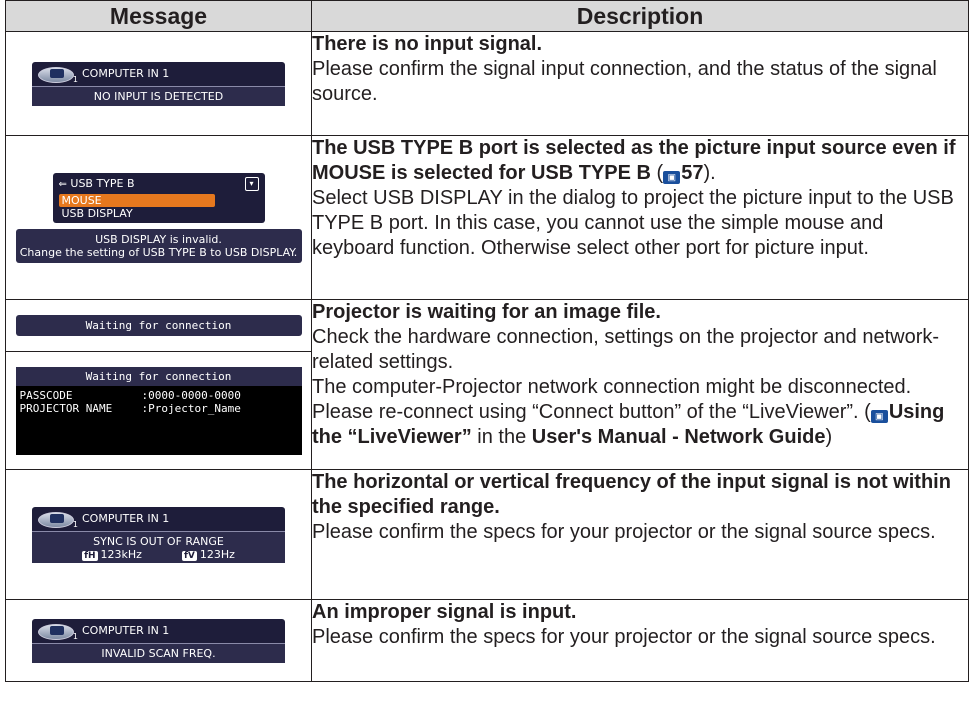 This screenshot has width=969, height=714. I want to click on header-message: Message, so click(158, 16).